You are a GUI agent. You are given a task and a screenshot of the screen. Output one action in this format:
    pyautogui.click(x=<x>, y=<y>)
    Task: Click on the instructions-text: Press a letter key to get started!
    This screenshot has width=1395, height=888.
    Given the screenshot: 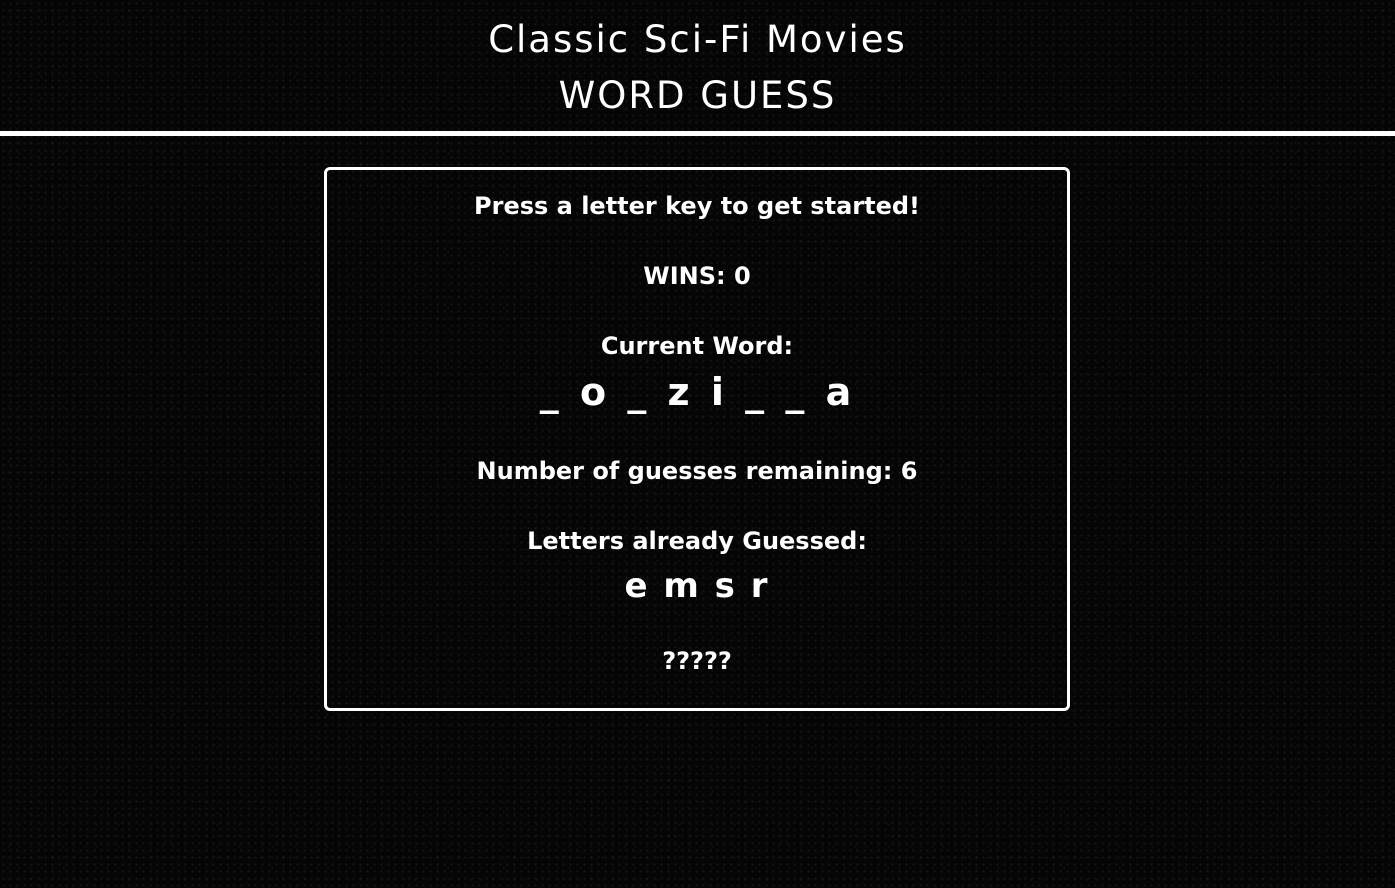 What is the action you would take?
    pyautogui.click(x=697, y=206)
    